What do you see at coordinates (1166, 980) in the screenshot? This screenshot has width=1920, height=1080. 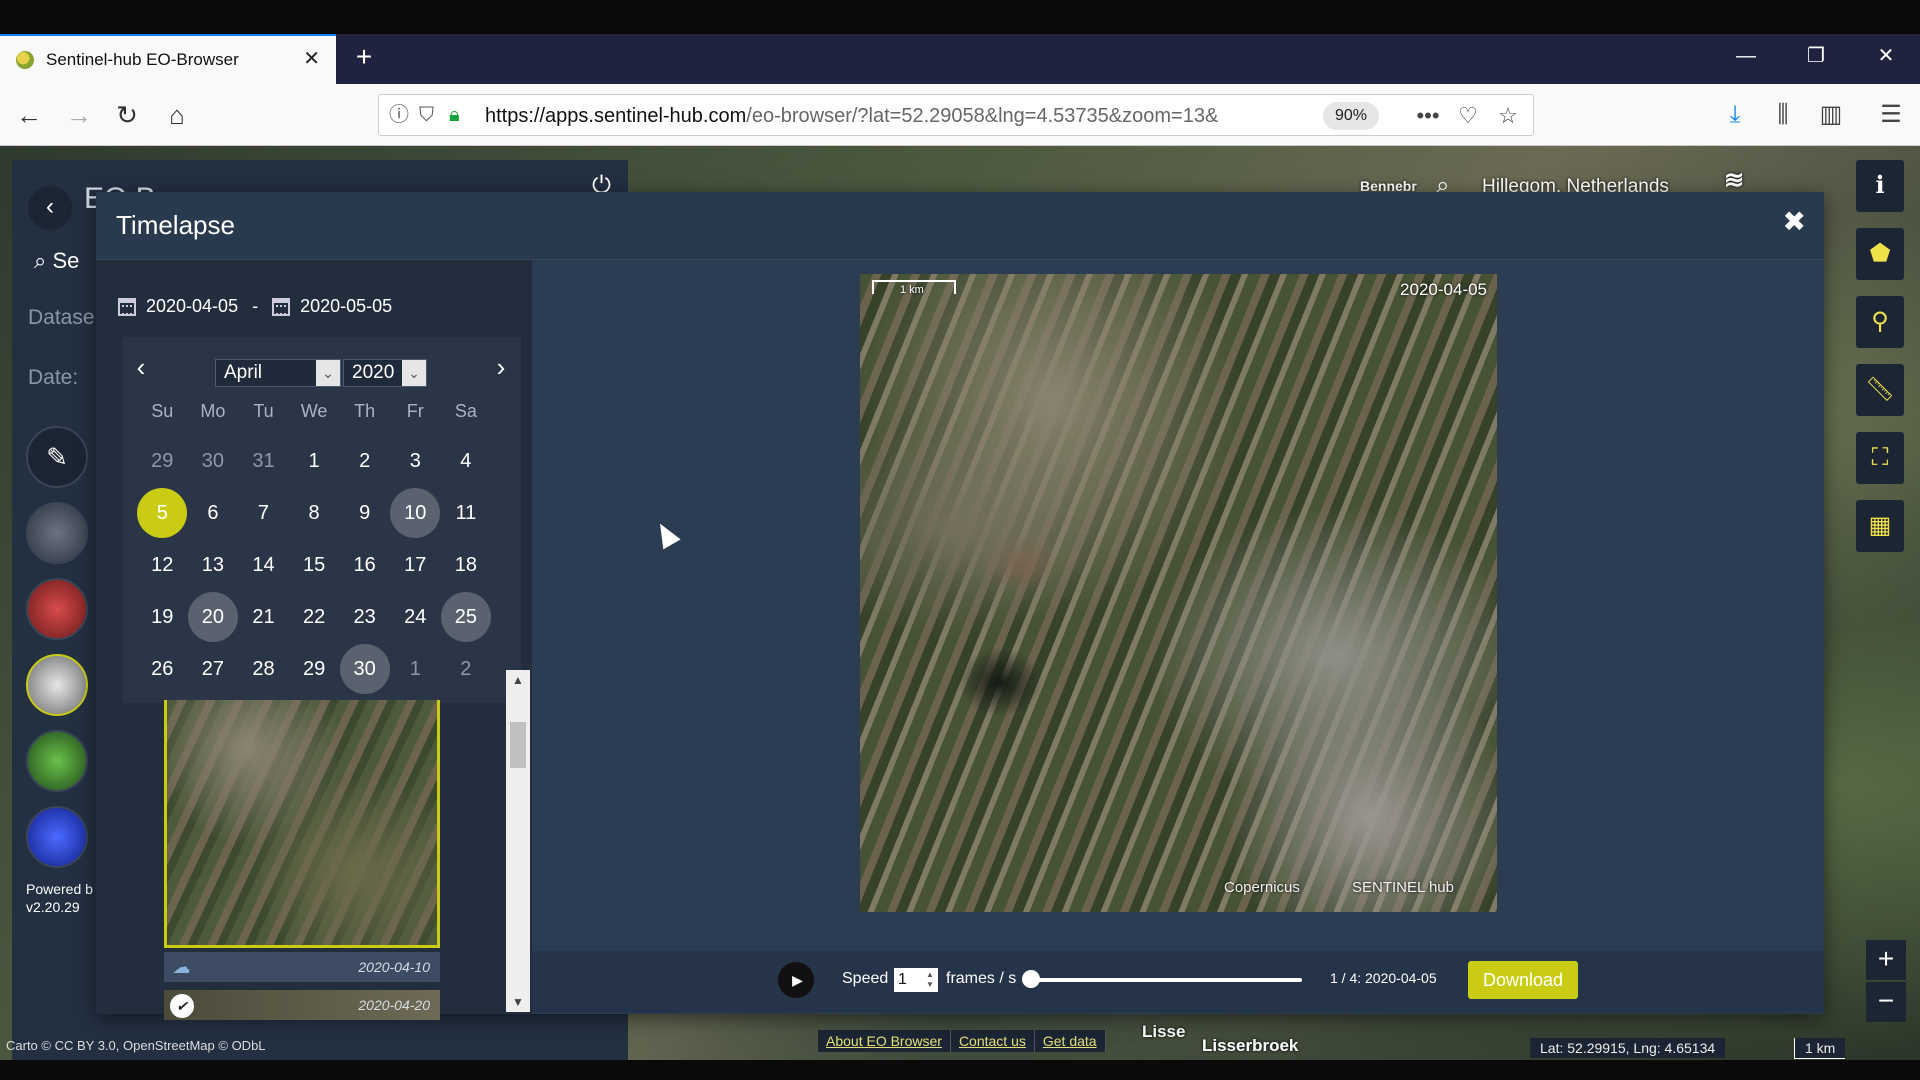 I see `frame-slider-track` at bounding box center [1166, 980].